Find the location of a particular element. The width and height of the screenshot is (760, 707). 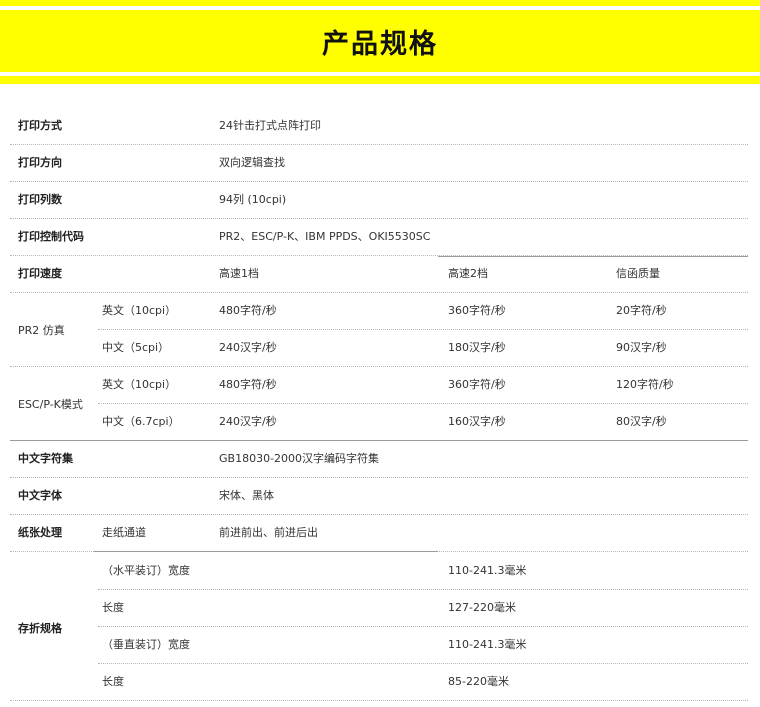

spec-label: 打印方式 is located at coordinates (40, 125).